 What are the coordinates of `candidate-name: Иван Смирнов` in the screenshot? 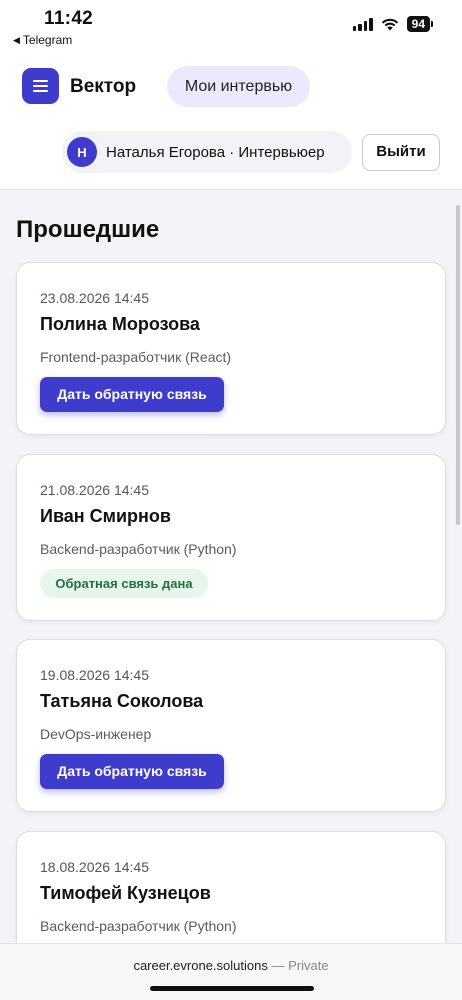 It's located at (105, 516).